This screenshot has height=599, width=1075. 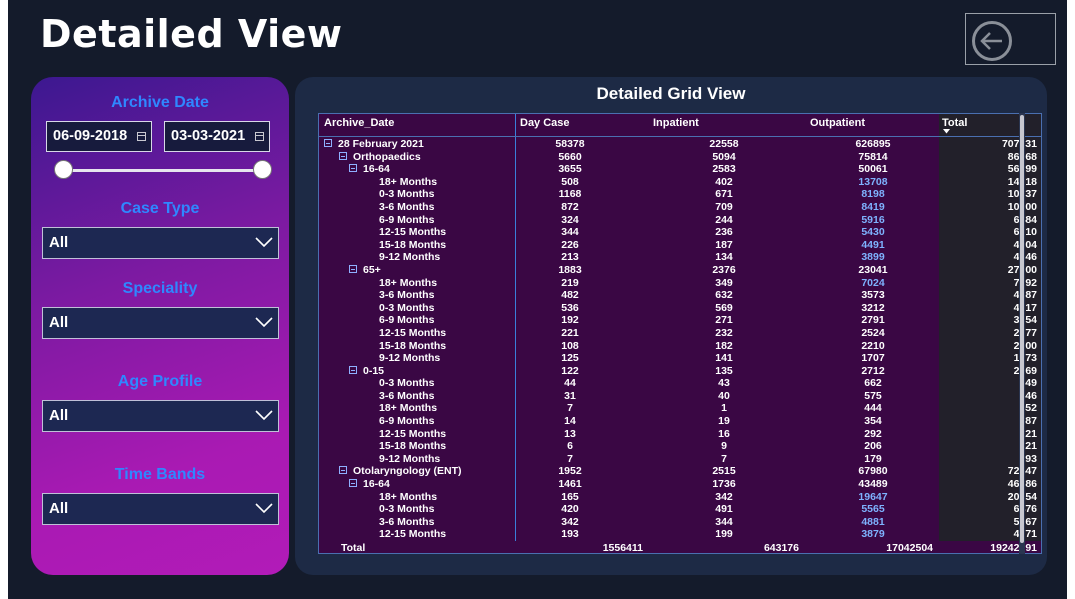 I want to click on end-date-input: 03-03-2021, so click(x=217, y=136).